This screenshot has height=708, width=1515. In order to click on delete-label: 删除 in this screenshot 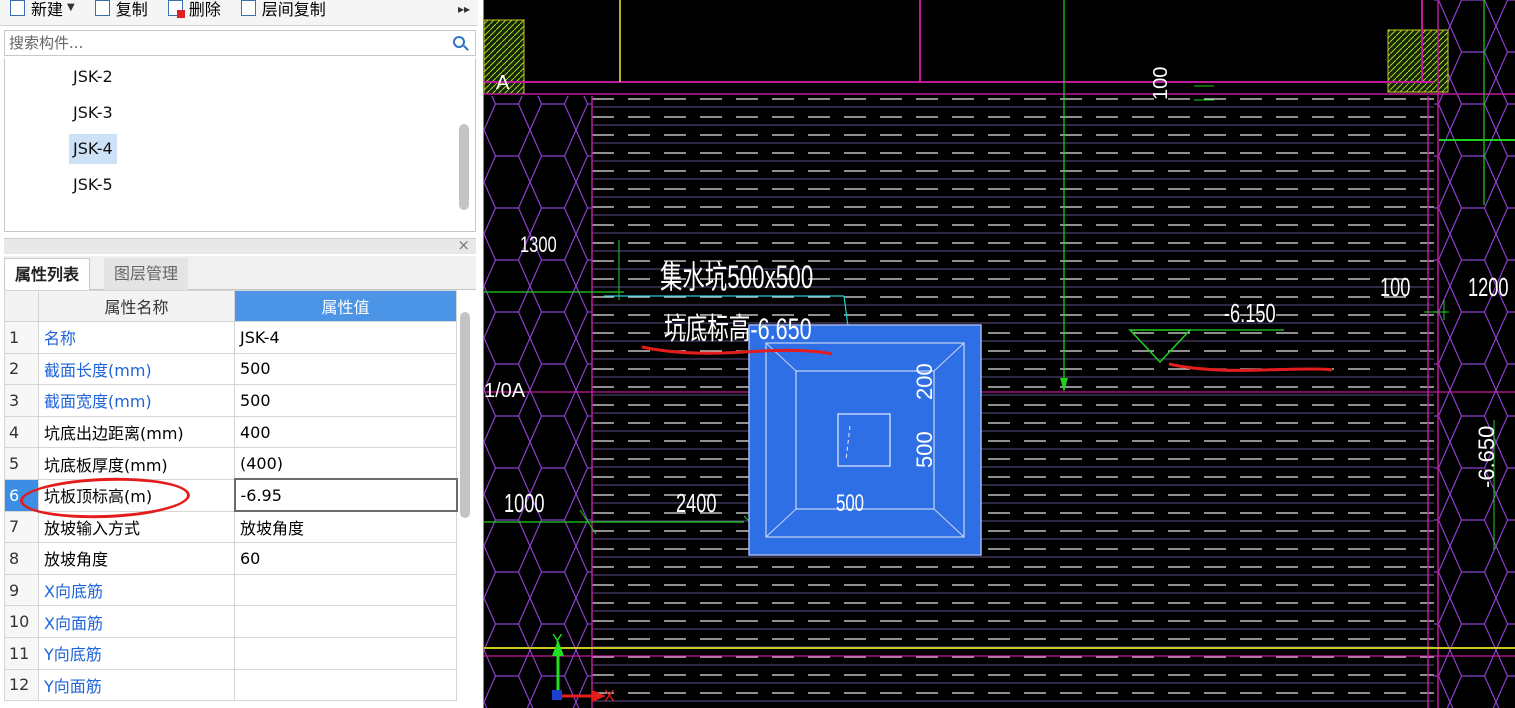, I will do `click(204, 9)`.